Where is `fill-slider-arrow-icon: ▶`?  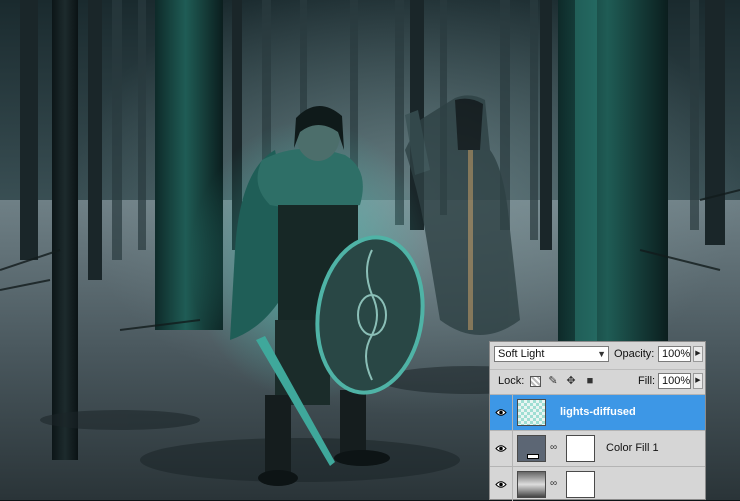 fill-slider-arrow-icon: ▶ is located at coordinates (698, 381).